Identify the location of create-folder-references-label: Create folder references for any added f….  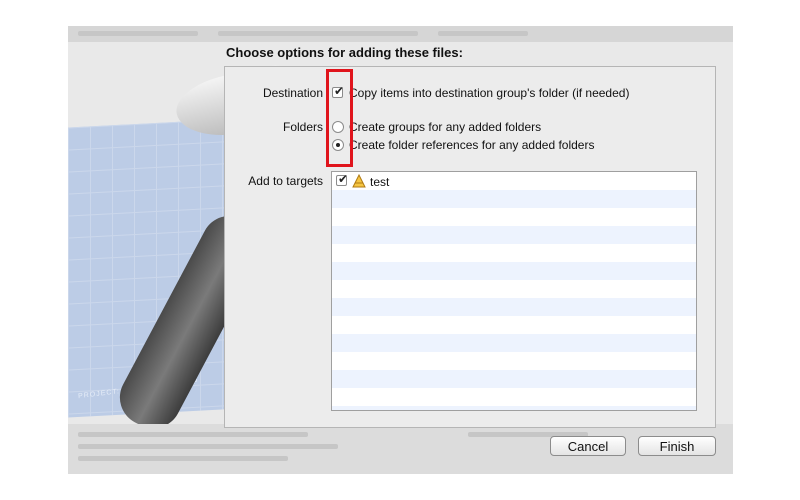
(471, 145).